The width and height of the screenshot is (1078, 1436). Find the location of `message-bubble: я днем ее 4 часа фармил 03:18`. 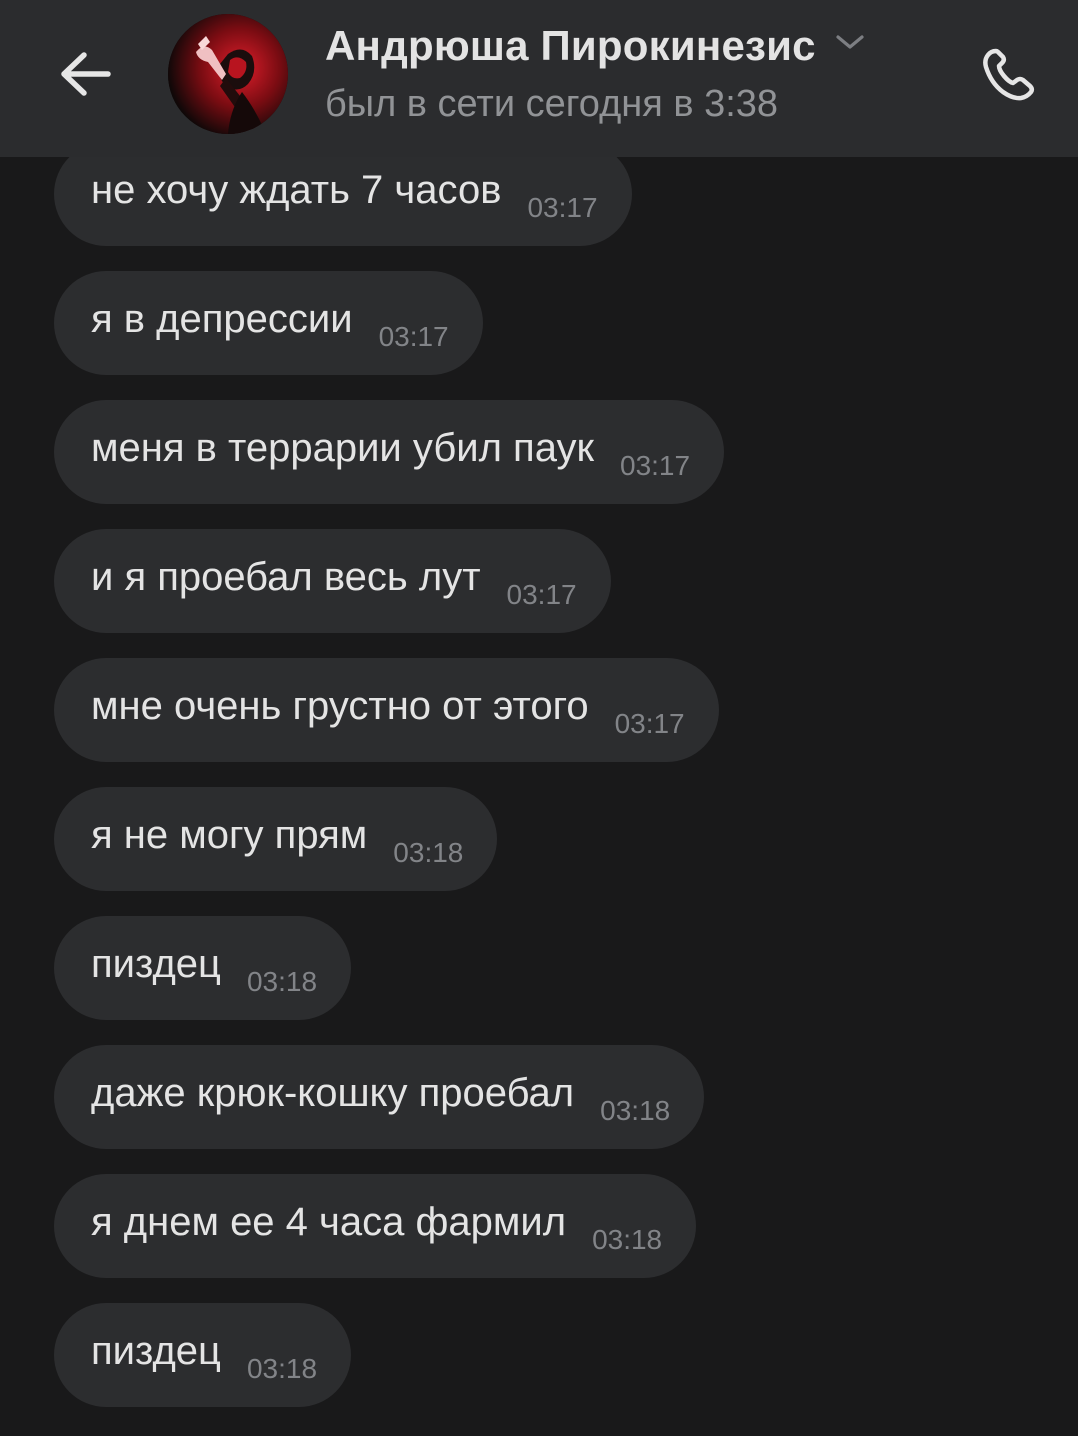

message-bubble: я днем ее 4 часа фармил 03:18 is located at coordinates (375, 1226).